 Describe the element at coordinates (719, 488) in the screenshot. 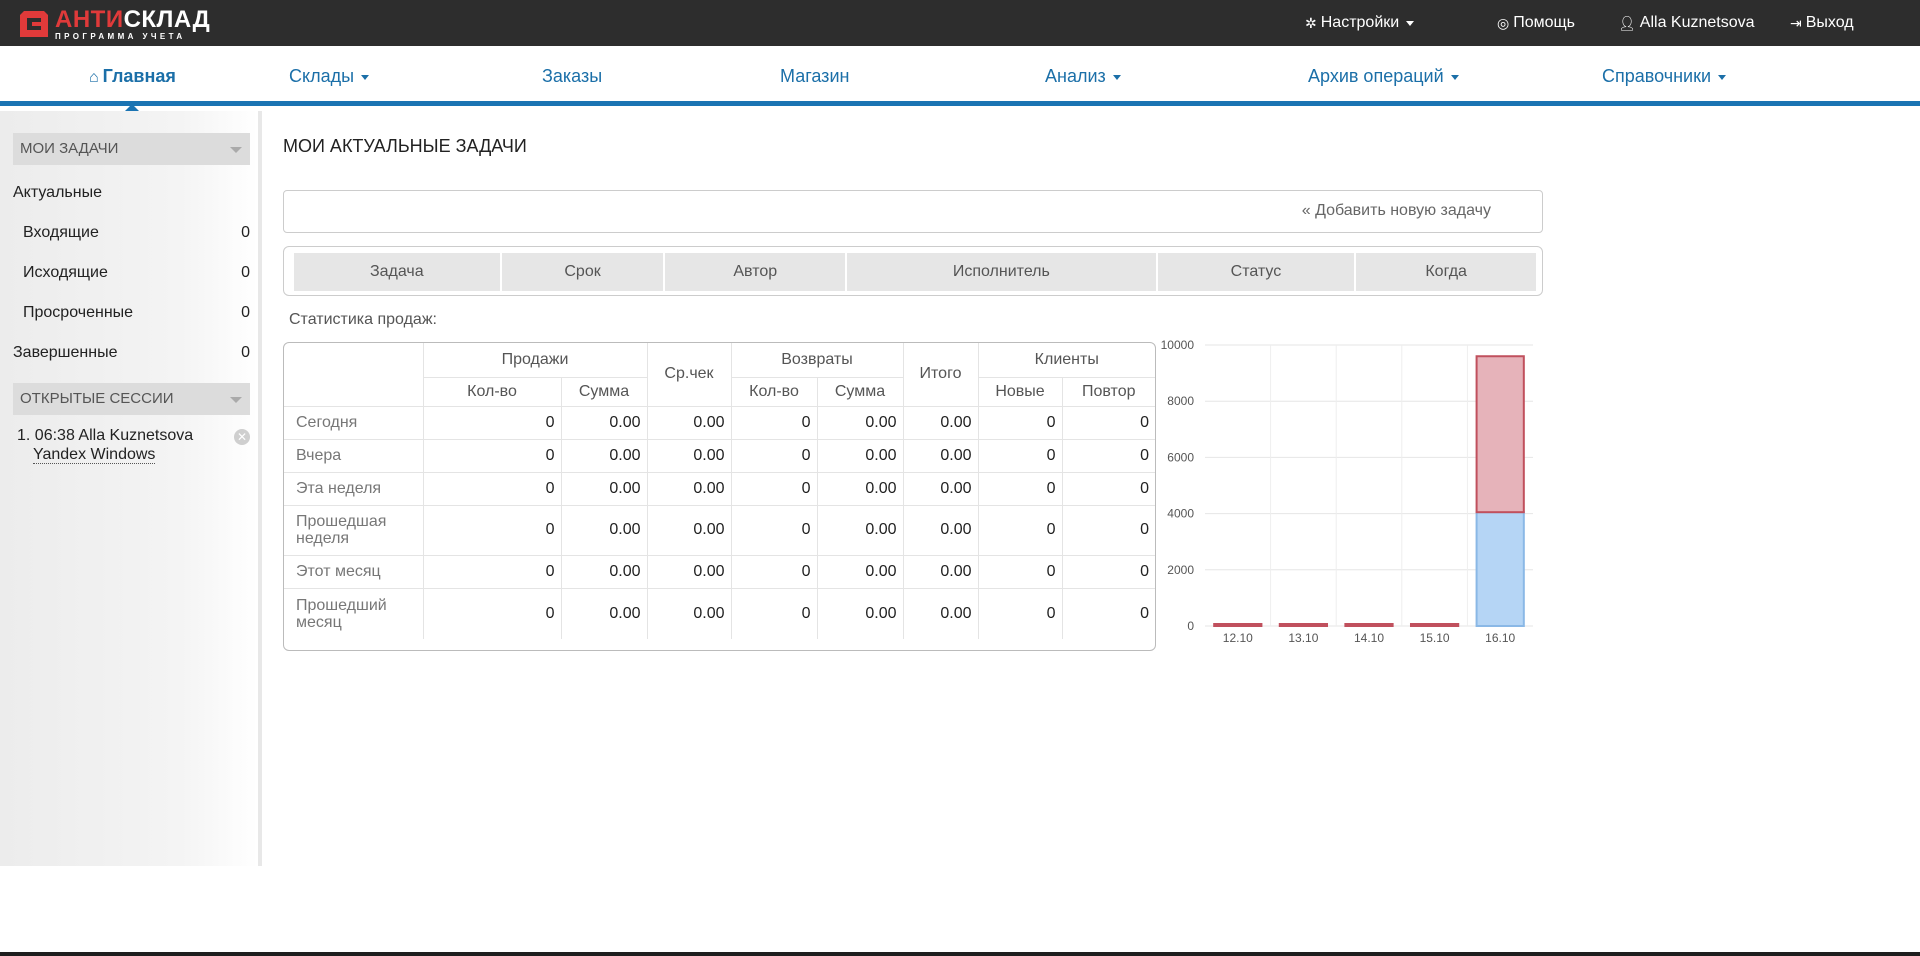

I see `stats-row: Эта неделя 0 0.00 0.00 0 0.00 0.00 0 0` at that location.